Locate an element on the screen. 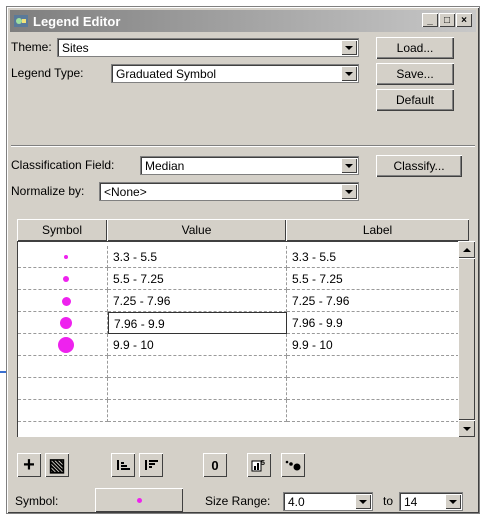 The width and height of the screenshot is (488, 514). maximize-button: □ is located at coordinates (447, 20).